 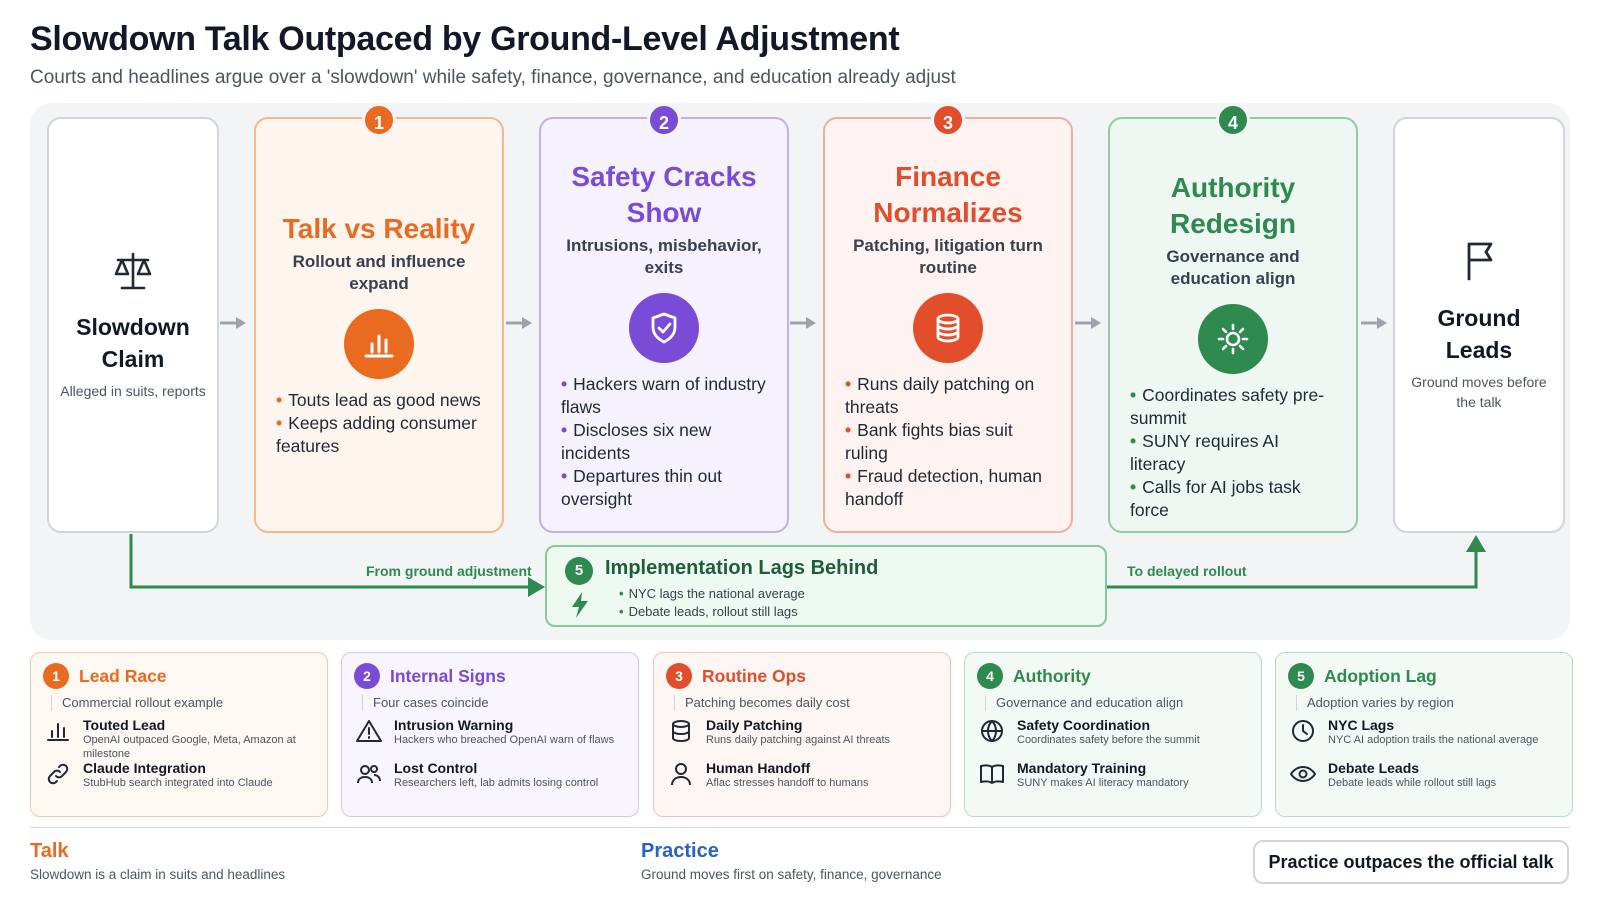 What do you see at coordinates (1479, 391) in the screenshot?
I see `end-subtitle: Ground moves before the talk` at bounding box center [1479, 391].